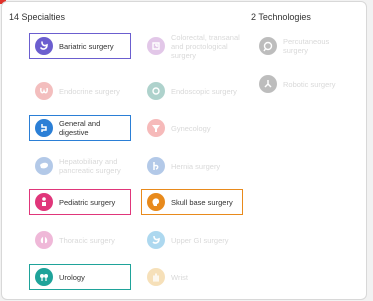  I want to click on uterus-icon, so click(156, 128).